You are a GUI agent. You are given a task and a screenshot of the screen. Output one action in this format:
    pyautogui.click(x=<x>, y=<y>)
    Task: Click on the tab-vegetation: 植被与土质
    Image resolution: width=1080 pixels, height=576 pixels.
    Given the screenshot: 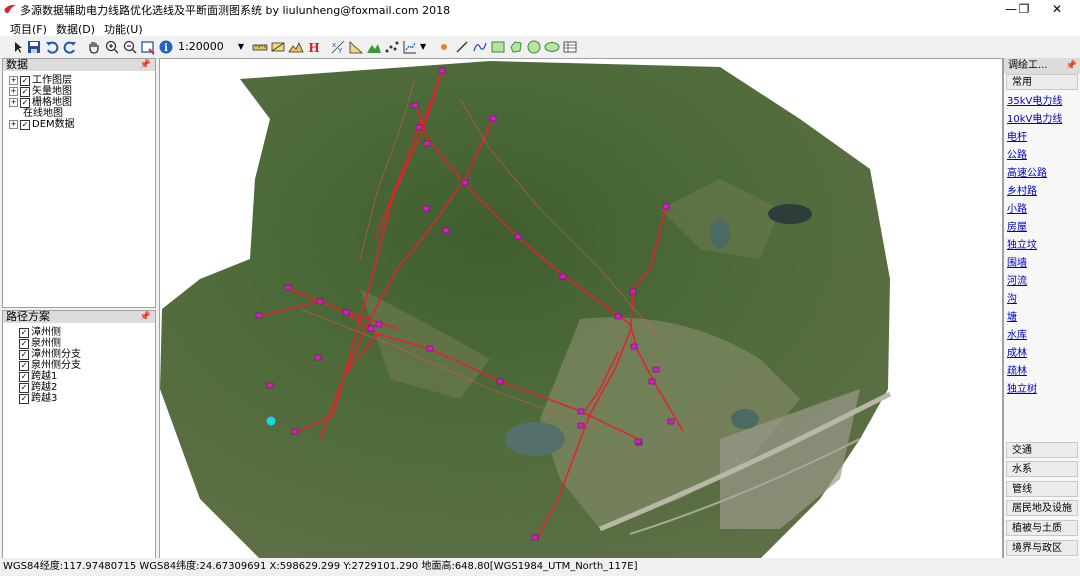 What is the action you would take?
    pyautogui.click(x=1042, y=528)
    